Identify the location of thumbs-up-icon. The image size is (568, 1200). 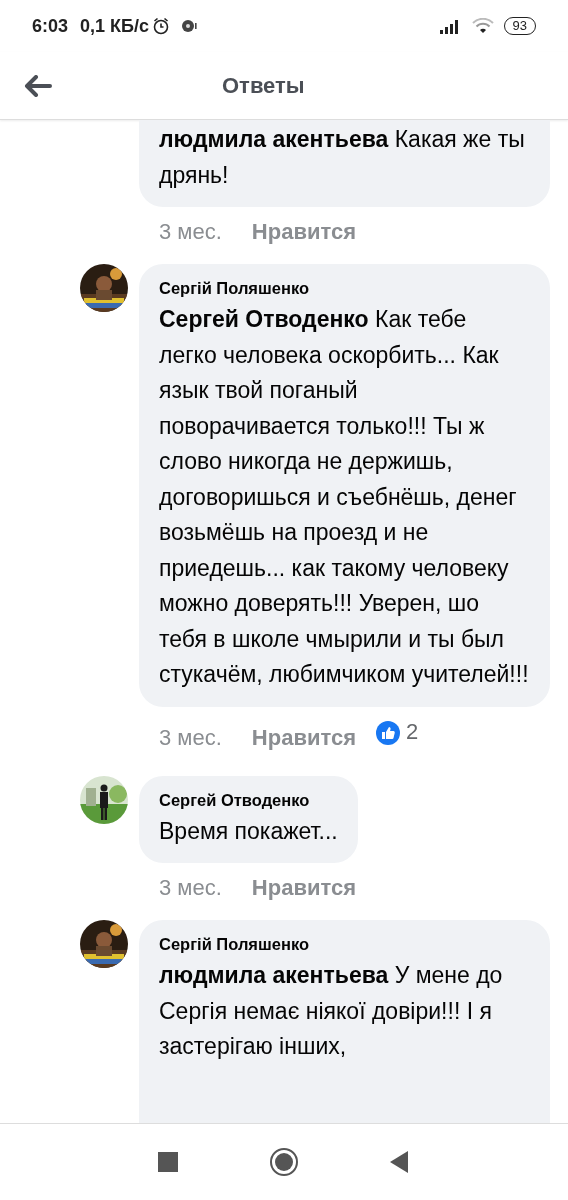
(388, 733).